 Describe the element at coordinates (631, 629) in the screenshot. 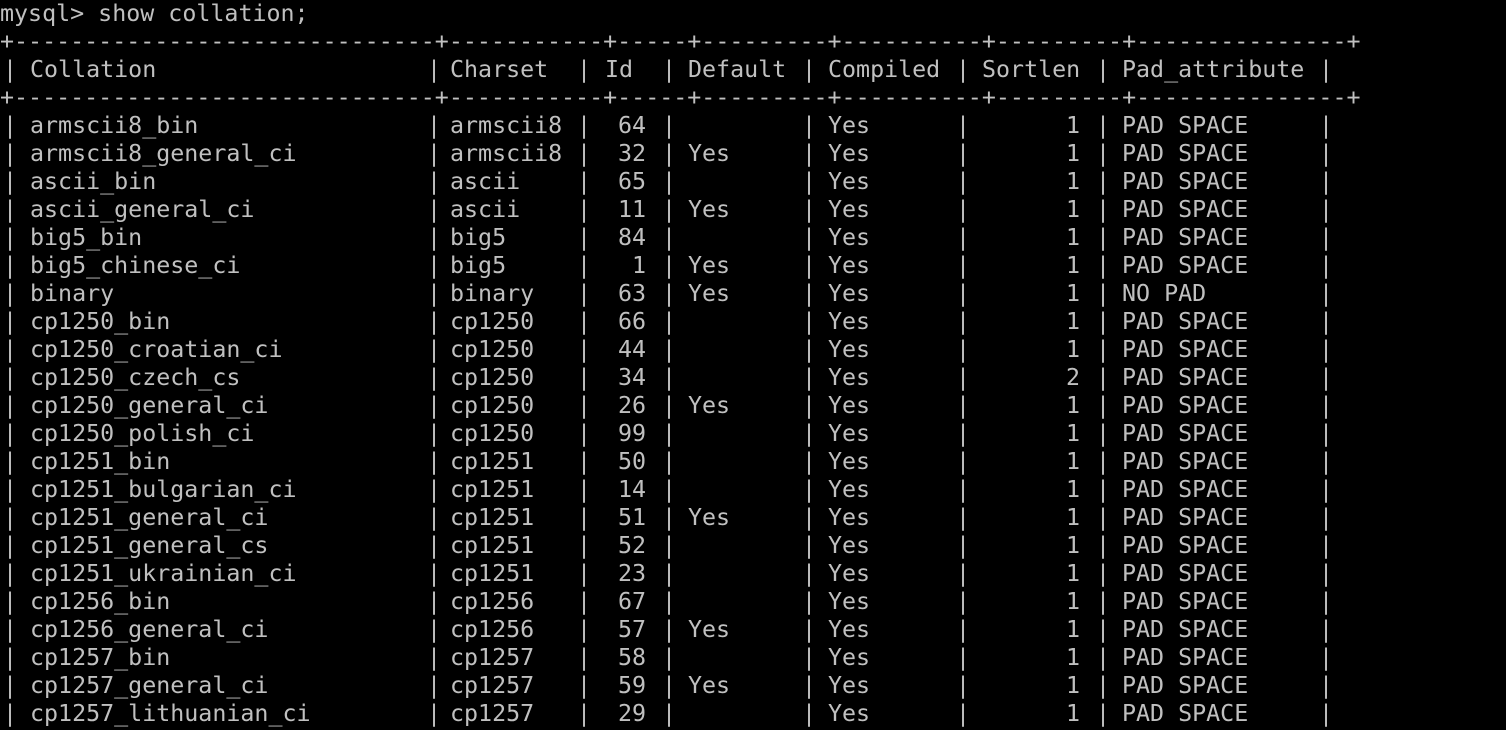

I see `cell-id: 57` at that location.